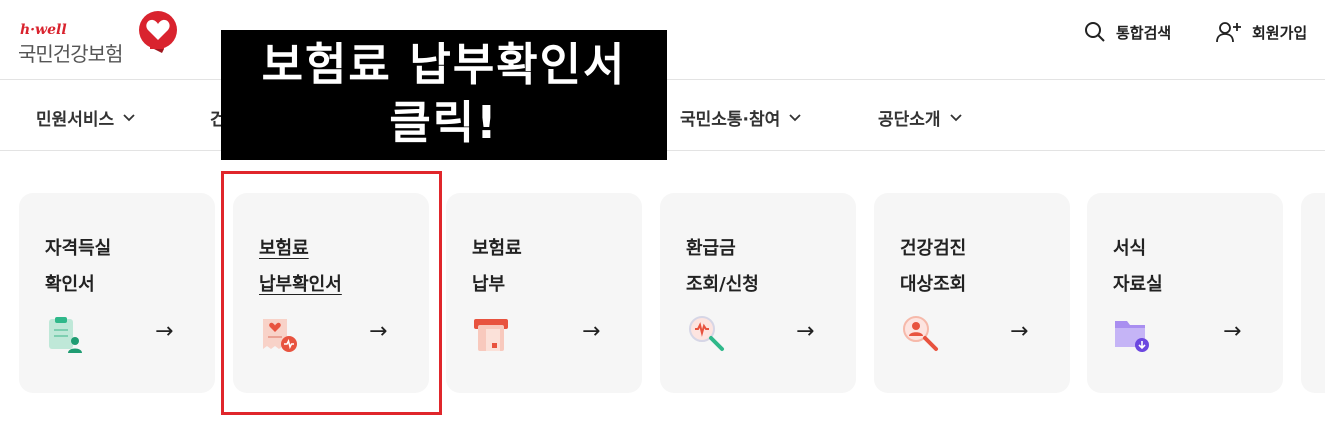 This screenshot has height=439, width=1325. Describe the element at coordinates (972, 293) in the screenshot. I see `quick-card-health-checkup: 건강검진 대상조회 →` at that location.